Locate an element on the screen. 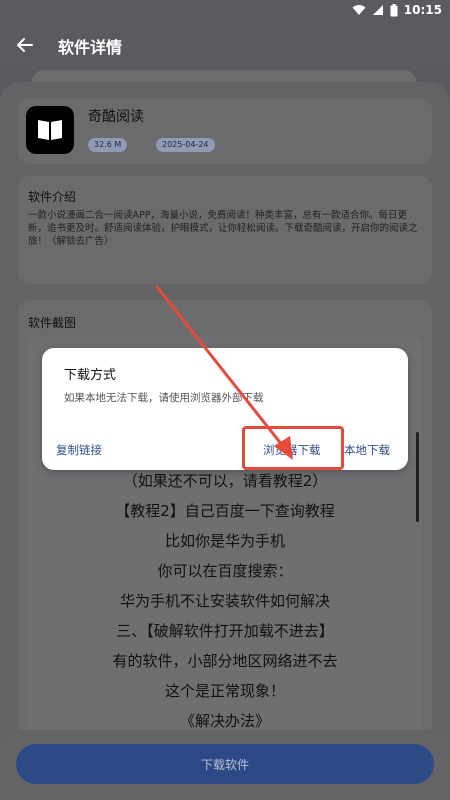  screenshot-line: 华为手机不让安装软件如何解决 is located at coordinates (224, 601).